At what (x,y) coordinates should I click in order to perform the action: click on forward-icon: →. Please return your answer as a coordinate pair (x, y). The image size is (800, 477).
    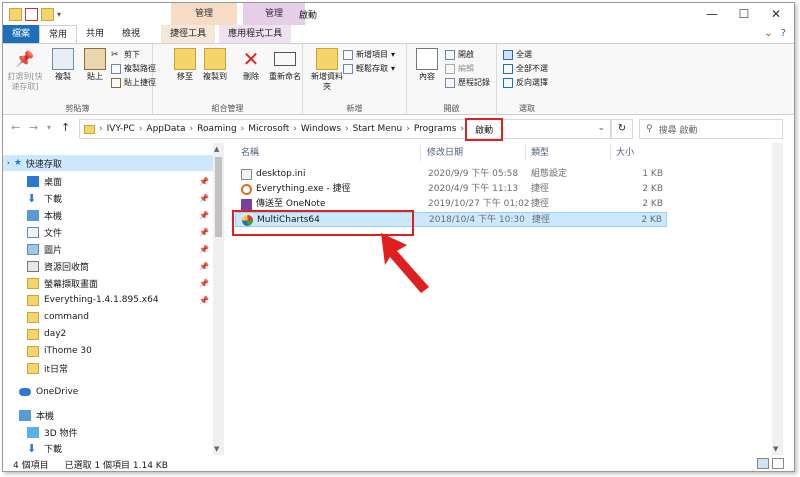
    Looking at the image, I should click on (33, 127).